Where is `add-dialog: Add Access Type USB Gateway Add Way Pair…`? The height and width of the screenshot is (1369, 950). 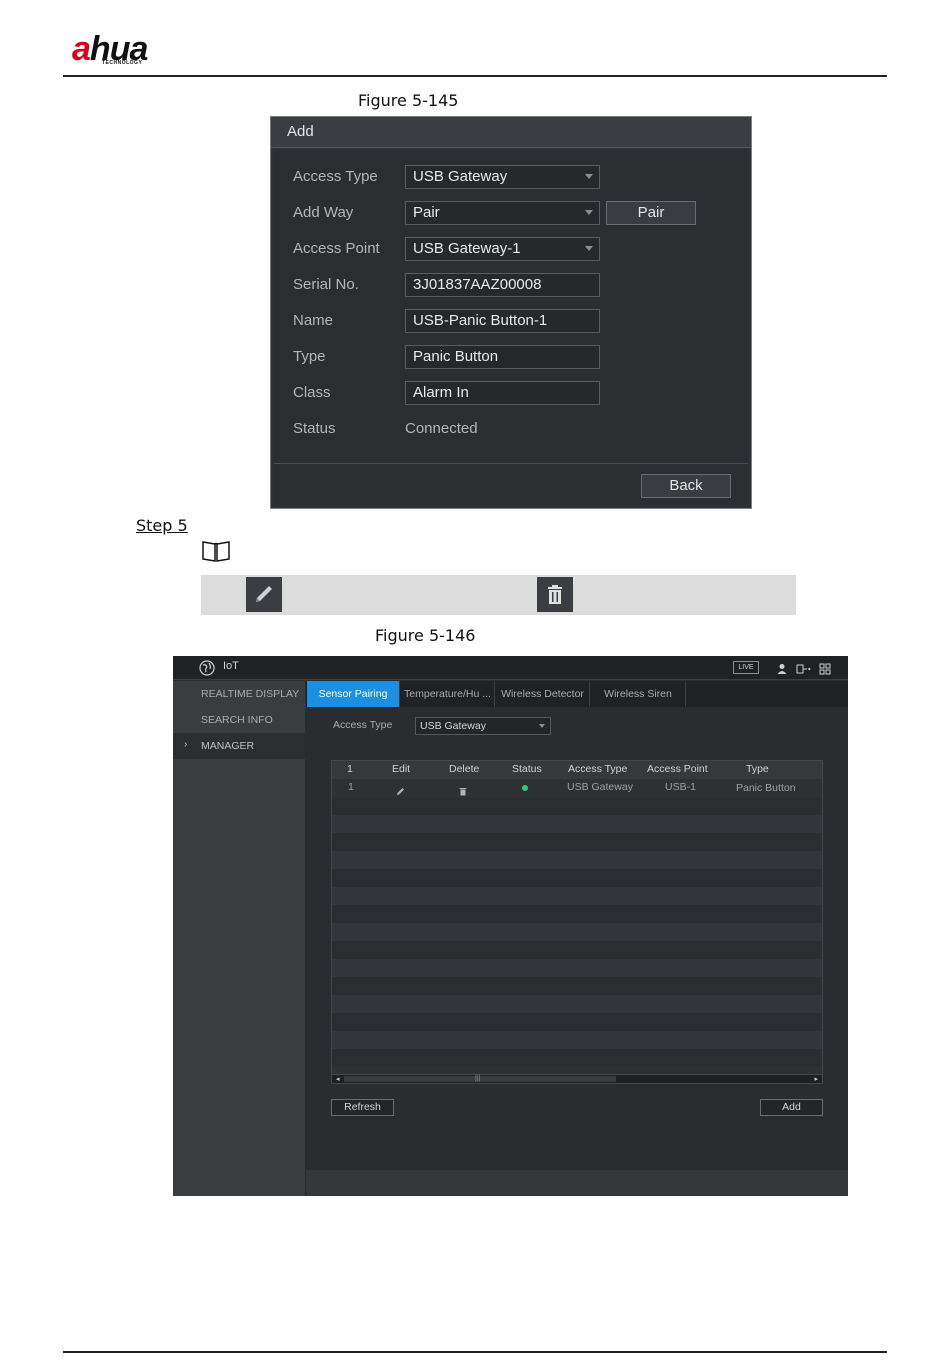 add-dialog: Add Access Type USB Gateway Add Way Pair… is located at coordinates (511, 312).